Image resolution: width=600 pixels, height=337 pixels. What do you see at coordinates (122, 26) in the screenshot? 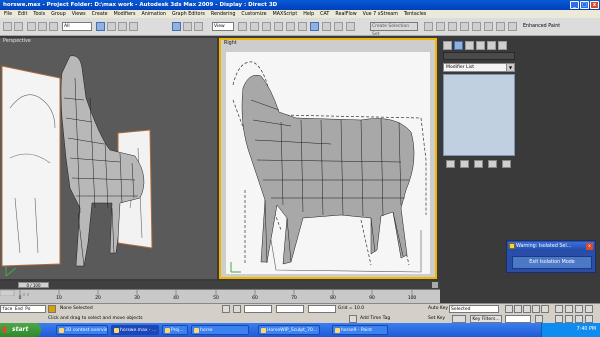
I see `rectangular-selection-icon` at bounding box center [122, 26].